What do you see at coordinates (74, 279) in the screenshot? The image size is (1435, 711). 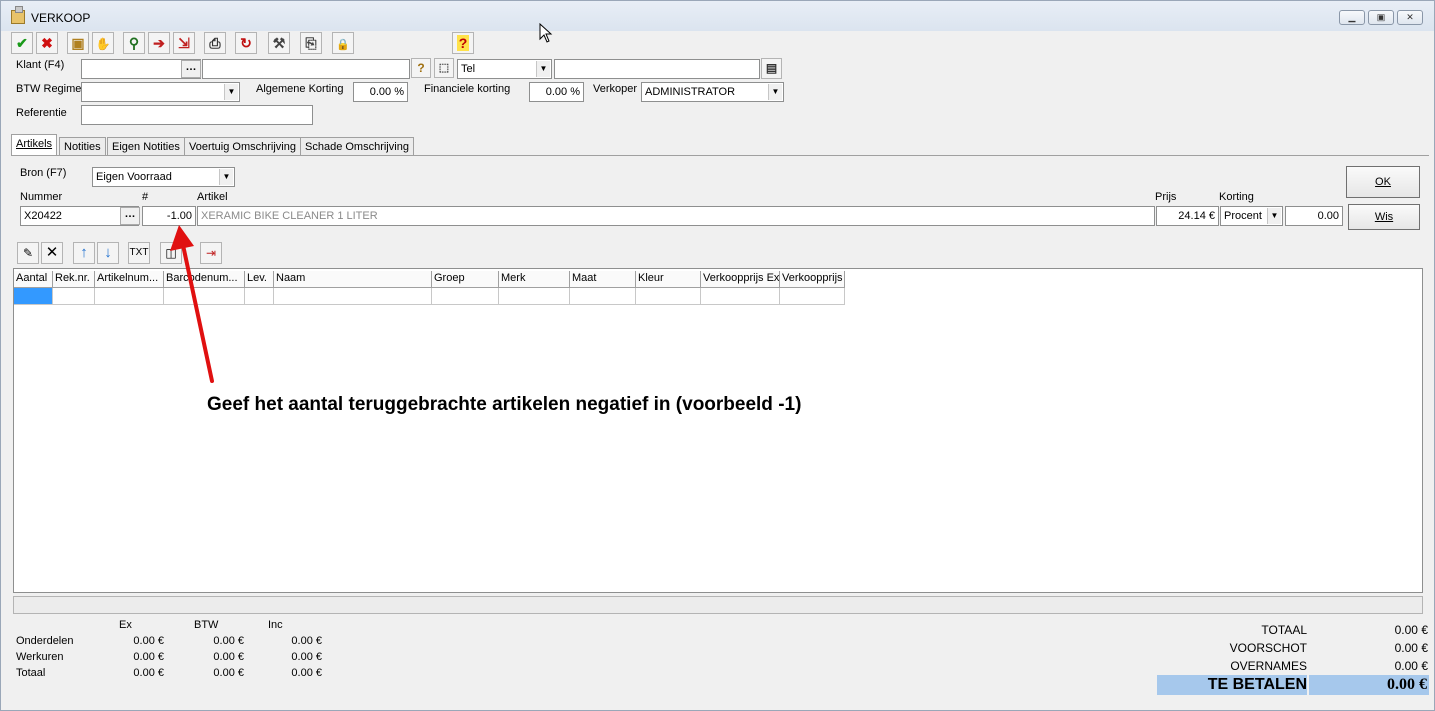 I see `column-header-reknr: Rek.nr.` at bounding box center [74, 279].